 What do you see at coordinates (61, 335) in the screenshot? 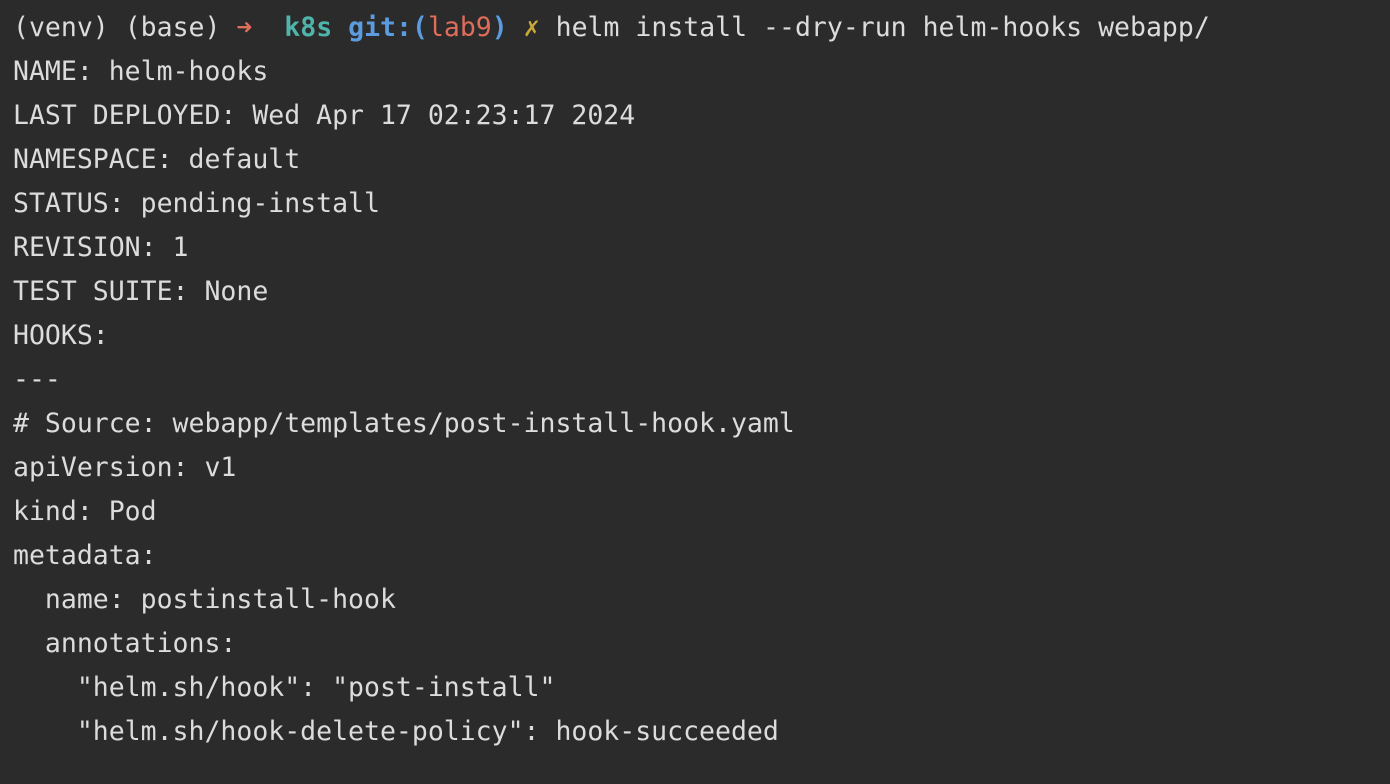
I see `output-line: HOOKS:` at bounding box center [61, 335].